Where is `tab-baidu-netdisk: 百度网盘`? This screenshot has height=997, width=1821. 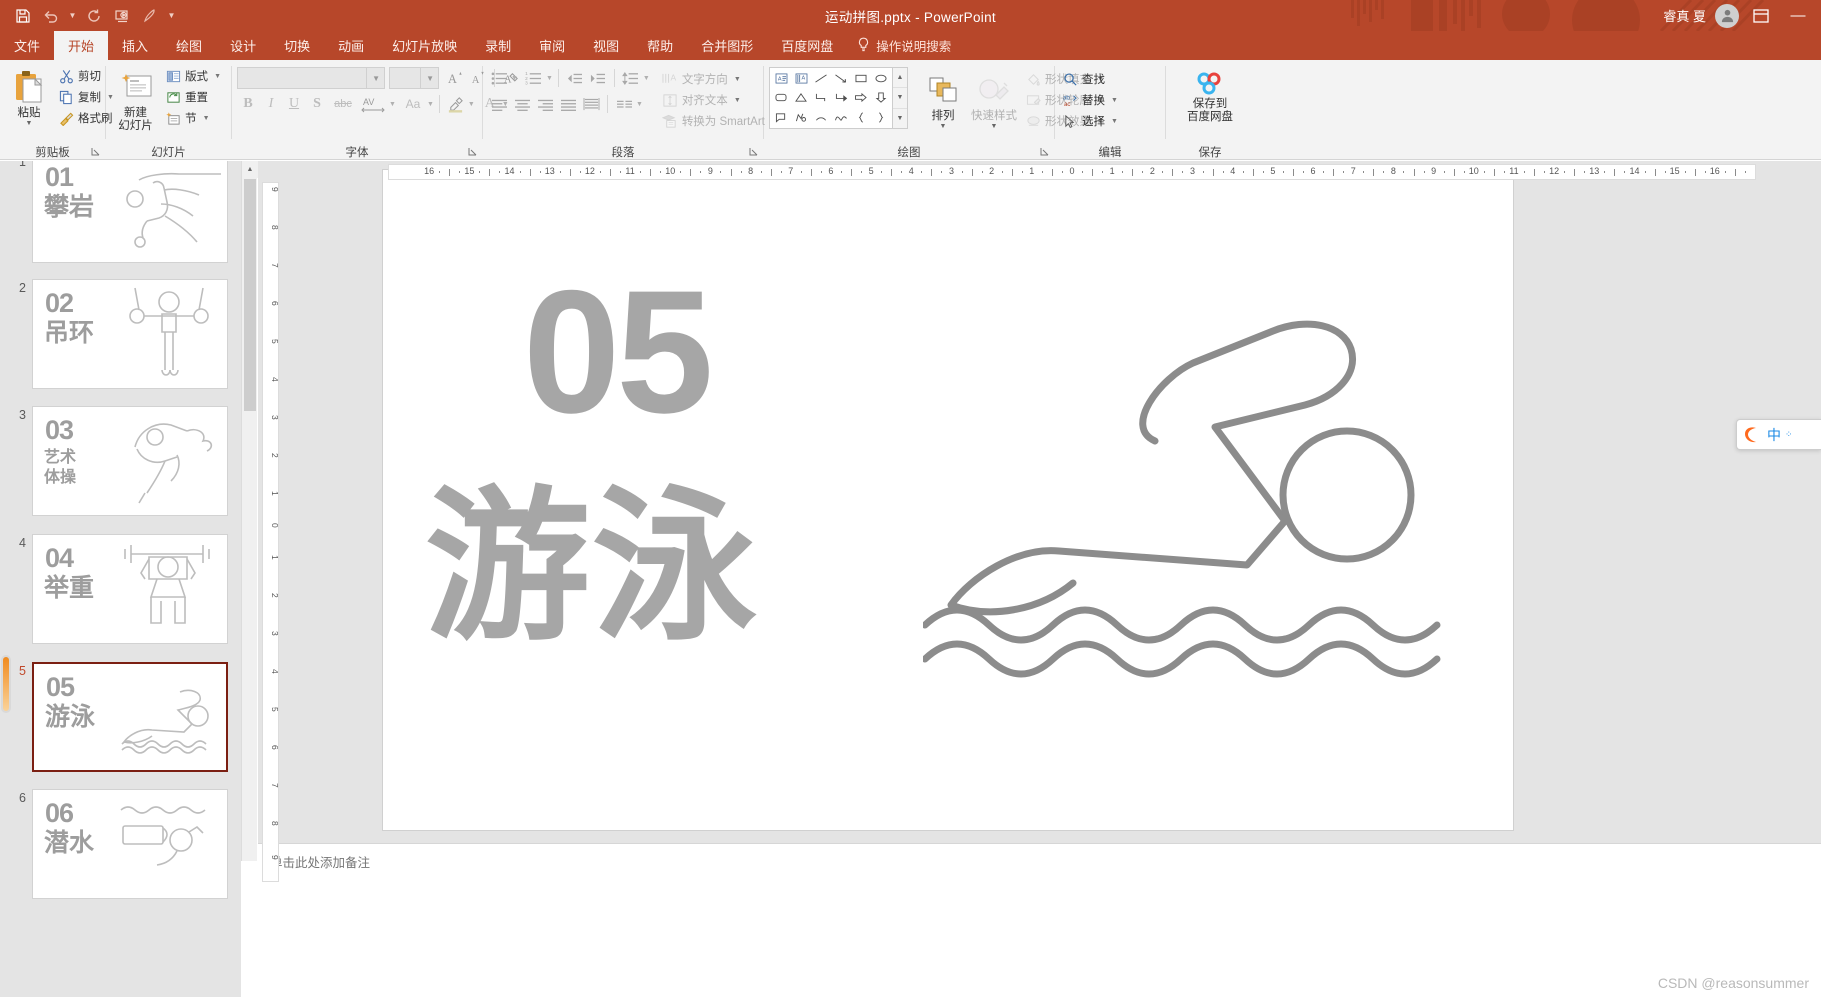
tab-baidu-netdisk: 百度网盘 is located at coordinates (807, 45).